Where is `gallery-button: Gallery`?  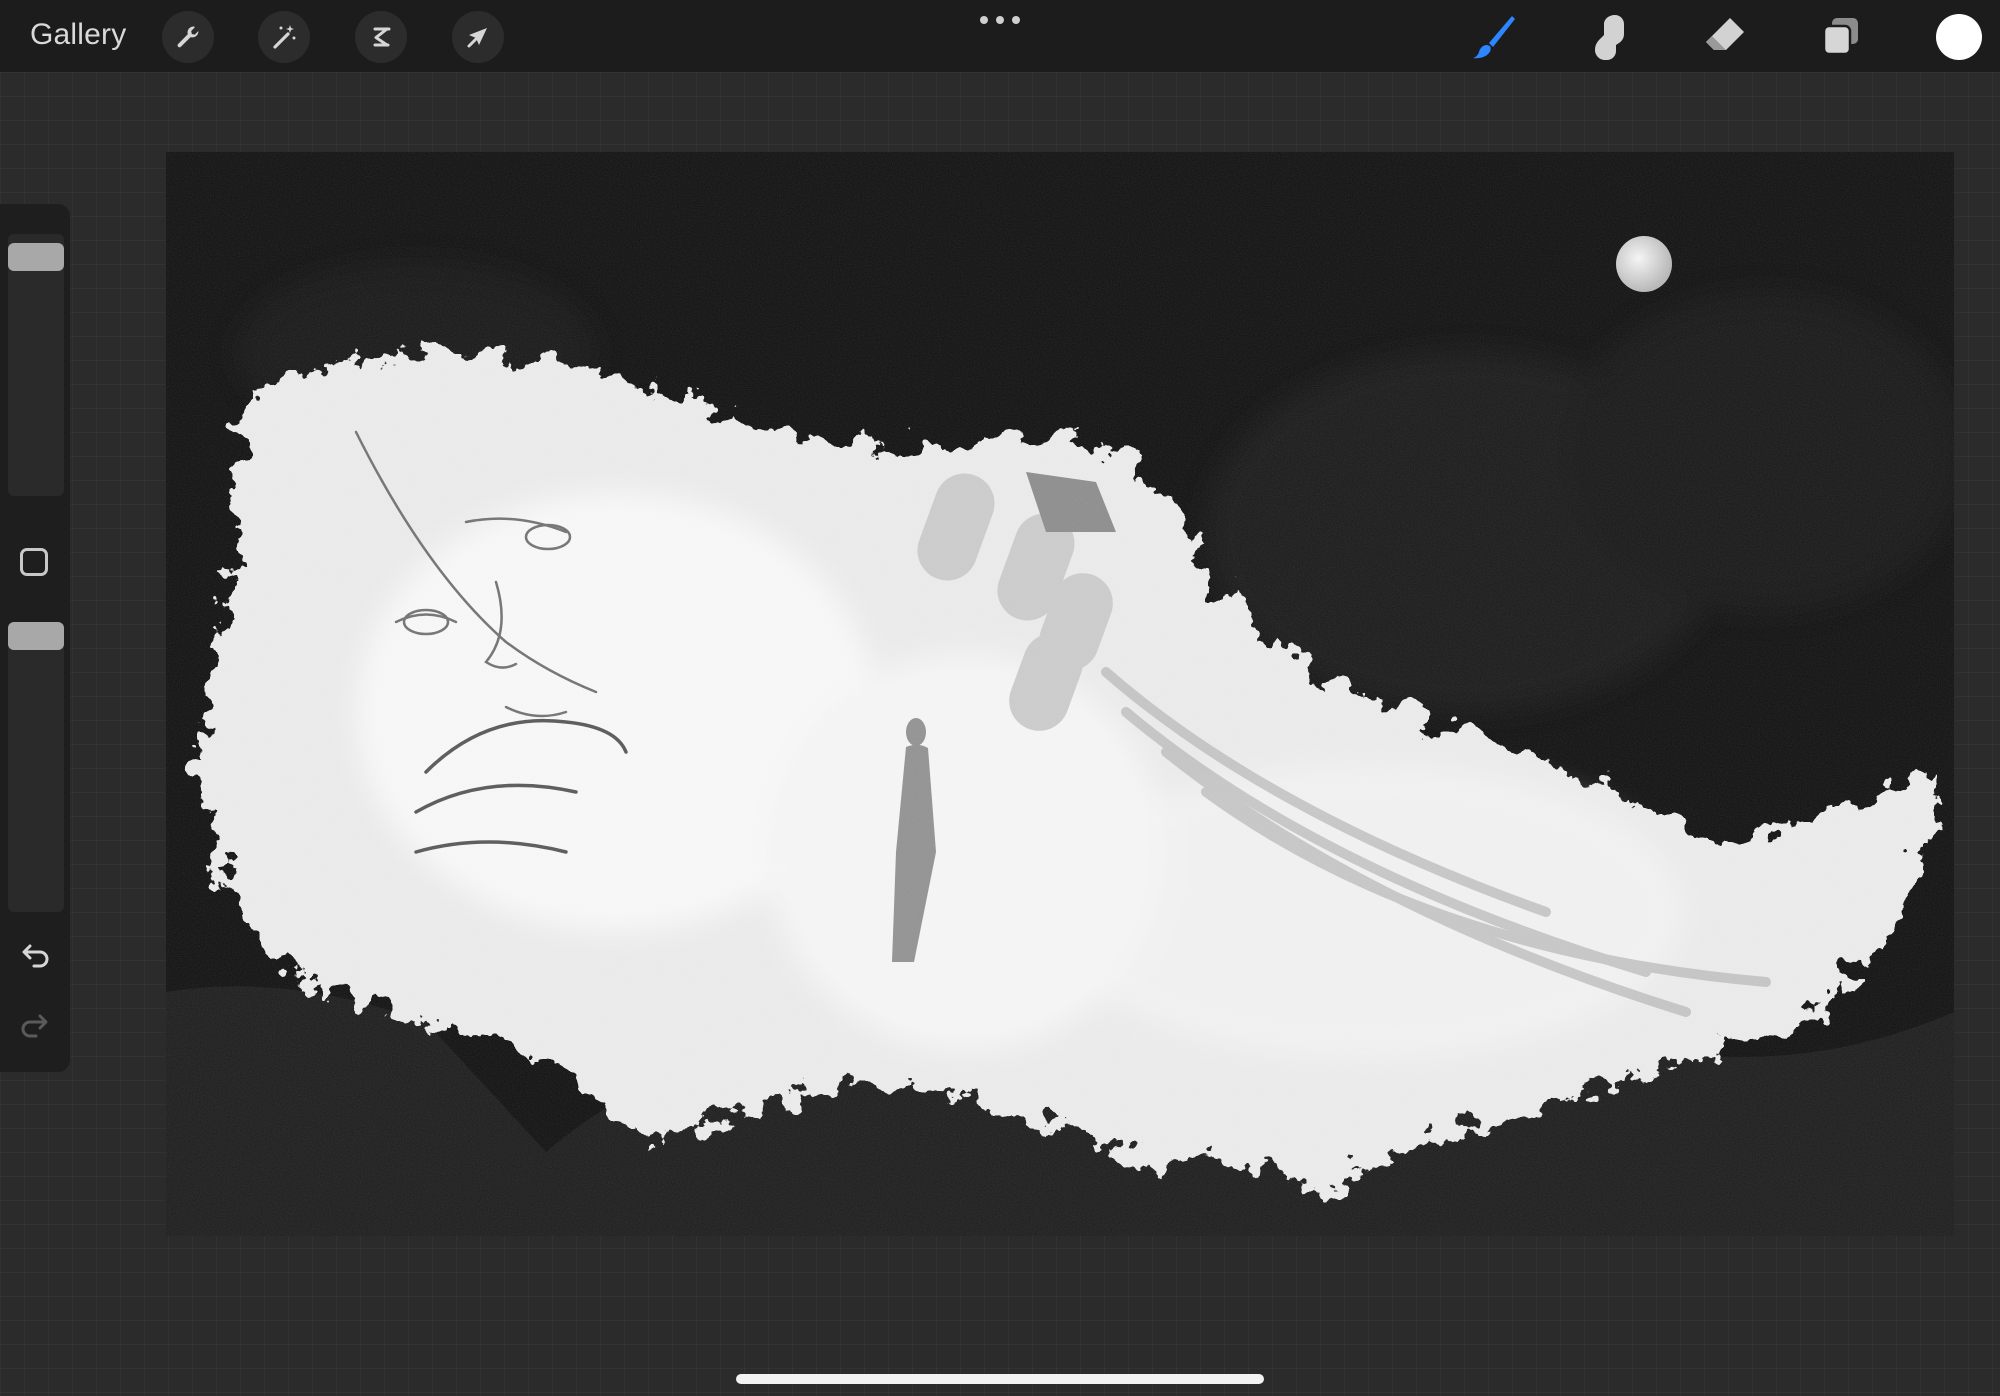
gallery-button: Gallery is located at coordinates (78, 35).